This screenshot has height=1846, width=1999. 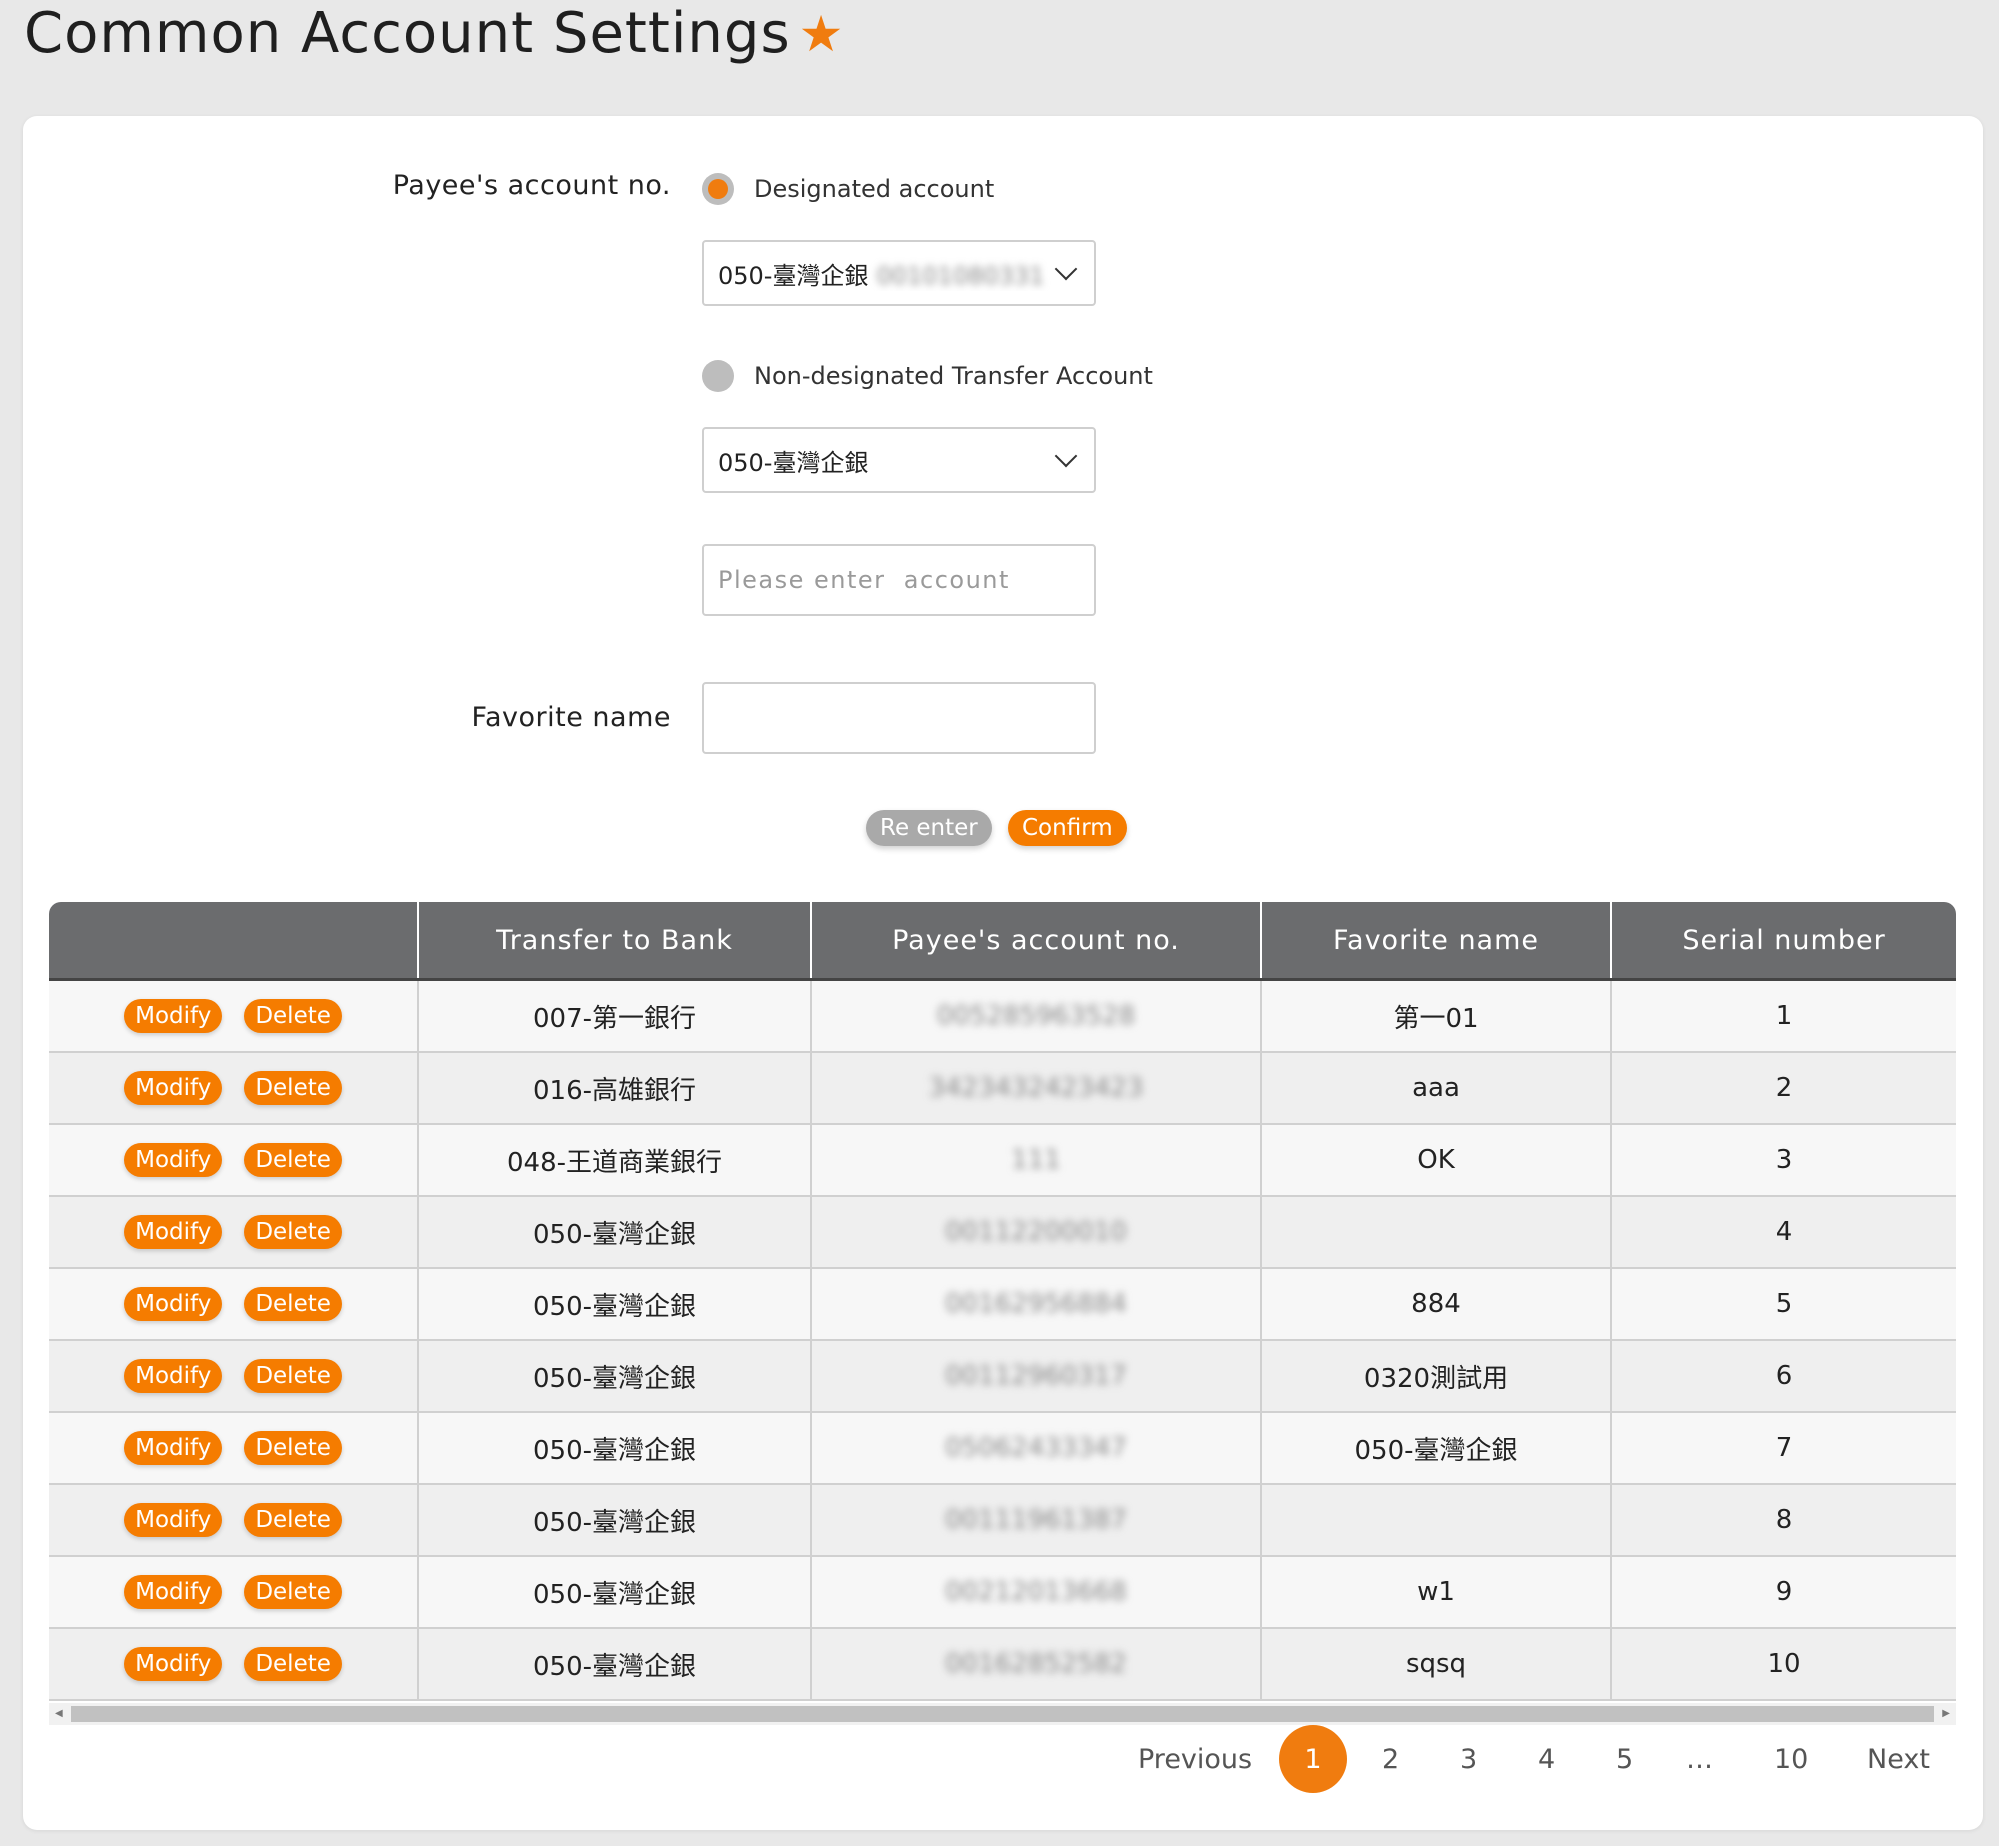 I want to click on cell-serial: 2, so click(x=1783, y=1088).